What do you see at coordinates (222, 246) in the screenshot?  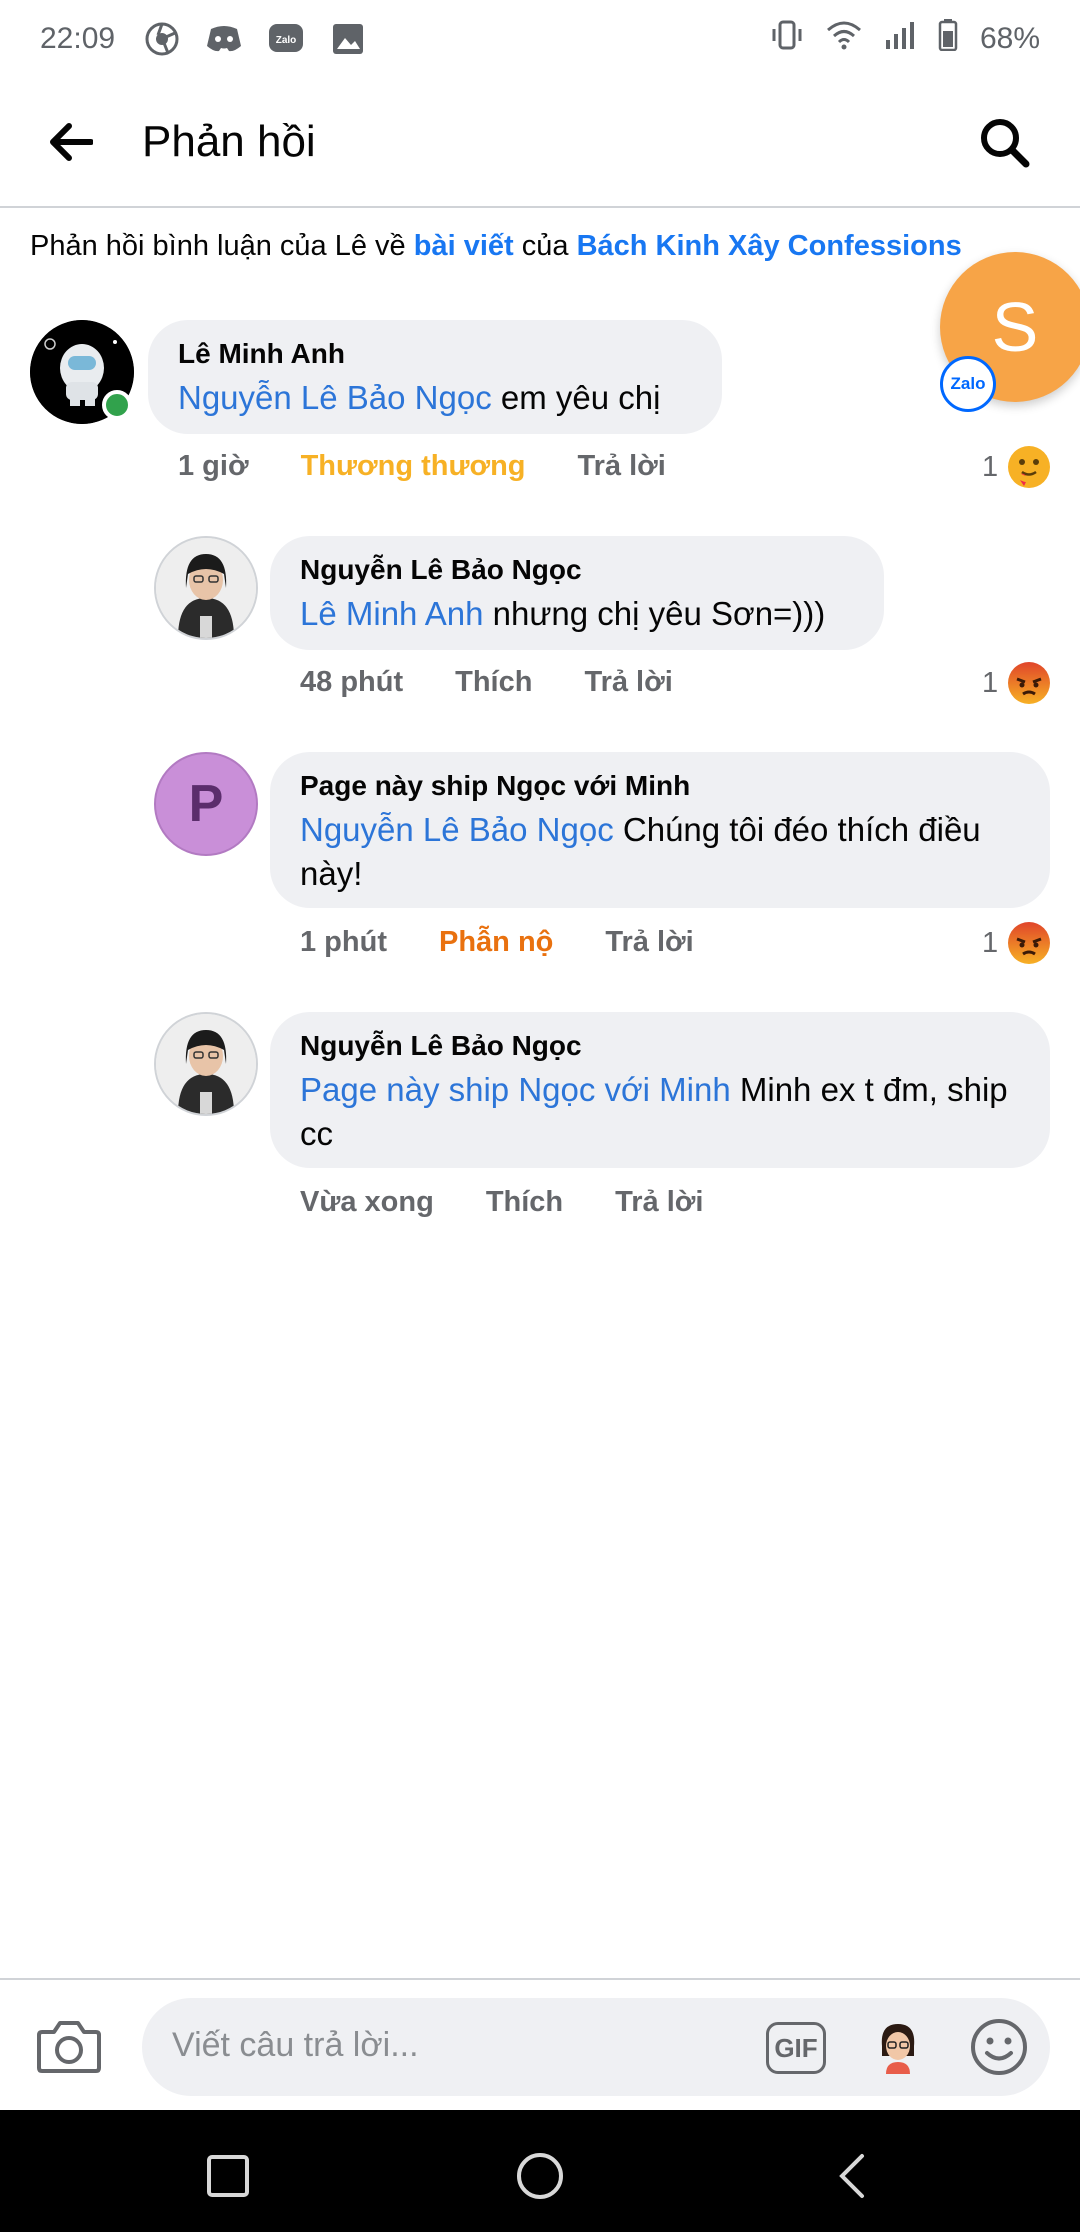 I see `context-prefix: Phản hồi bình luận của Lê về` at bounding box center [222, 246].